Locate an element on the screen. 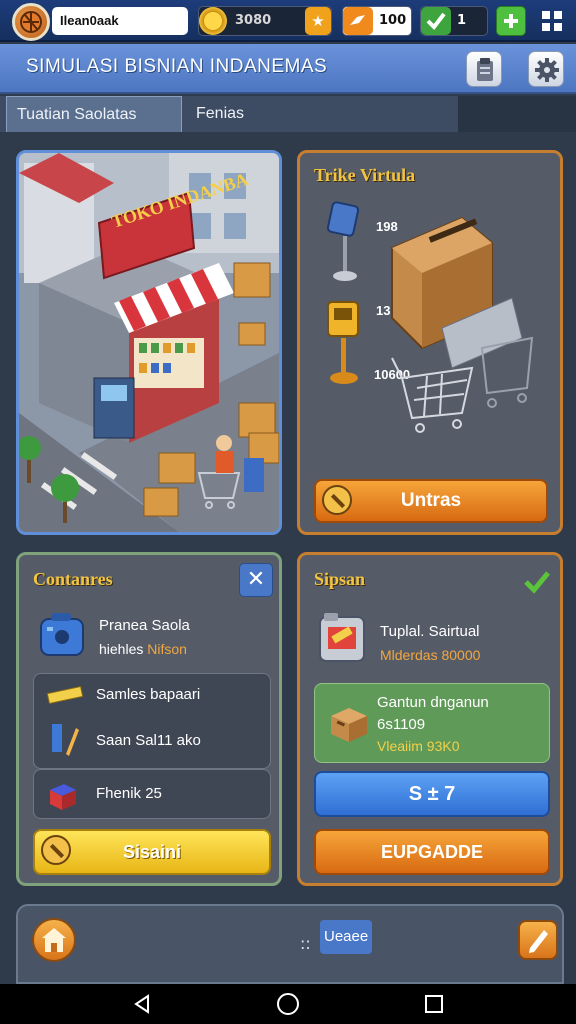 This screenshot has width=576, height=1024. container-item-sub: hiehles Nifson is located at coordinates (143, 649).